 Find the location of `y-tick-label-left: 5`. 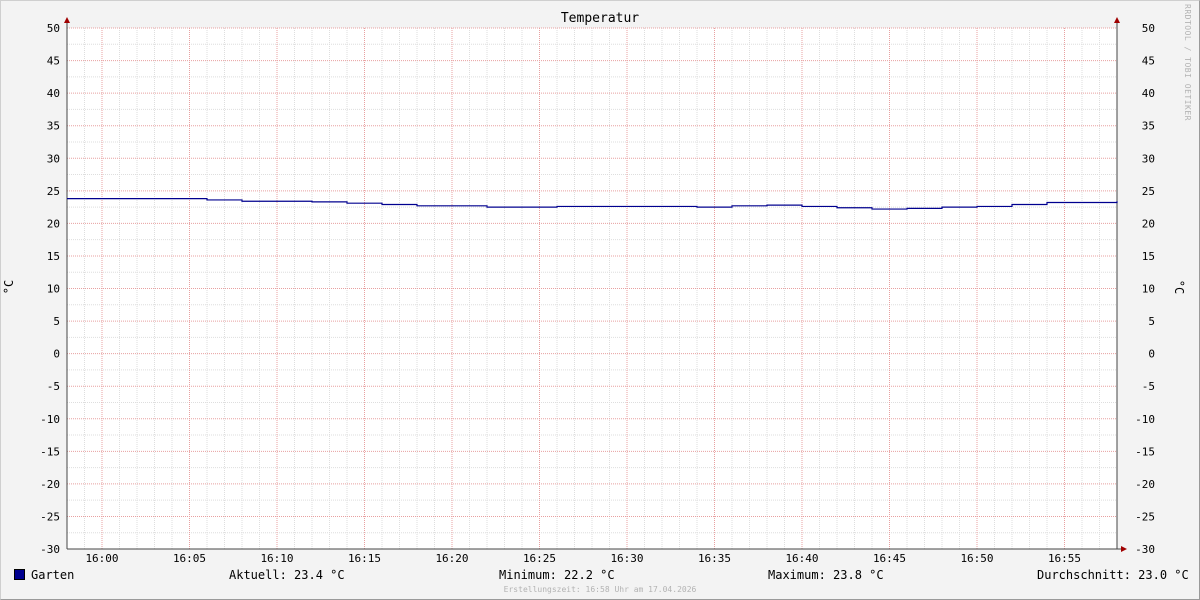

y-tick-label-left: 5 is located at coordinates (56, 321).